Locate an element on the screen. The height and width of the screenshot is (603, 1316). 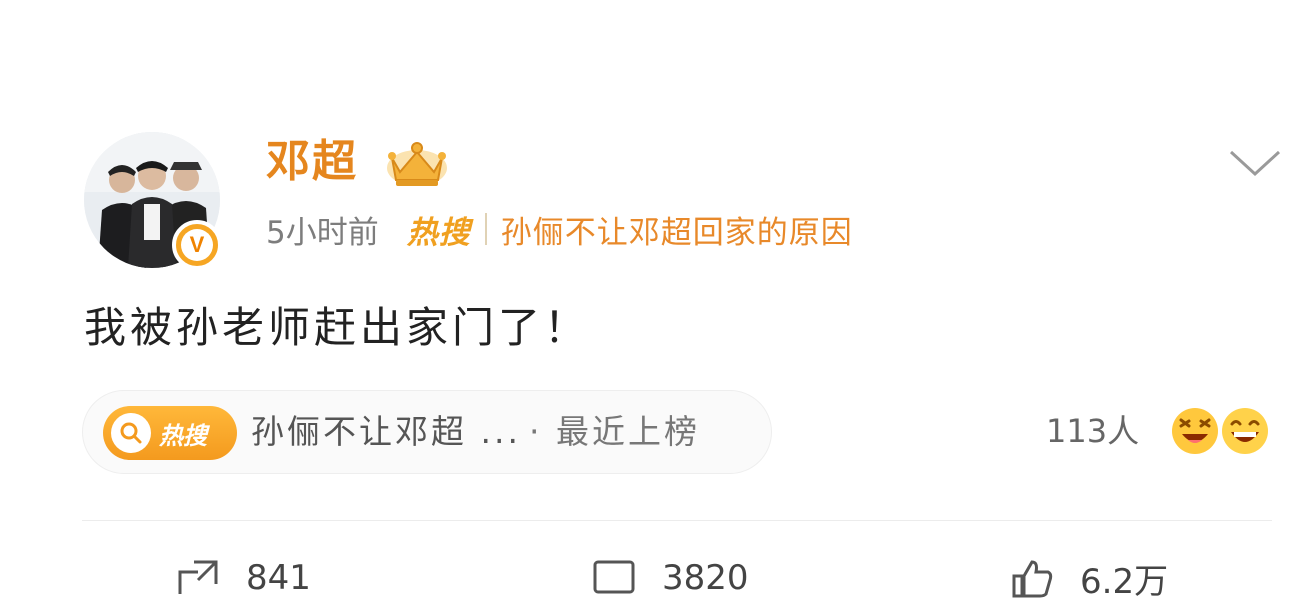
hot-topic-link: 孙俪不让邓超回家的原因 is located at coordinates (677, 229).